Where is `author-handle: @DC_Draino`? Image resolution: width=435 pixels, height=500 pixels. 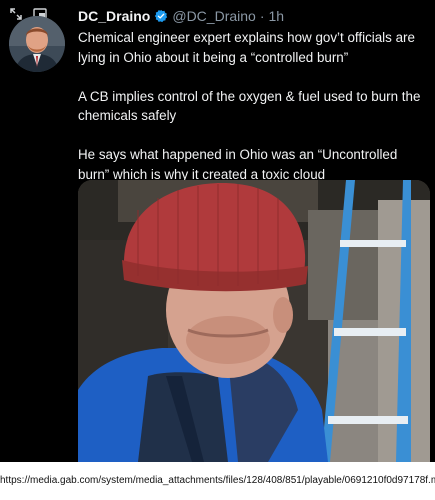 author-handle: @DC_Draino is located at coordinates (213, 16).